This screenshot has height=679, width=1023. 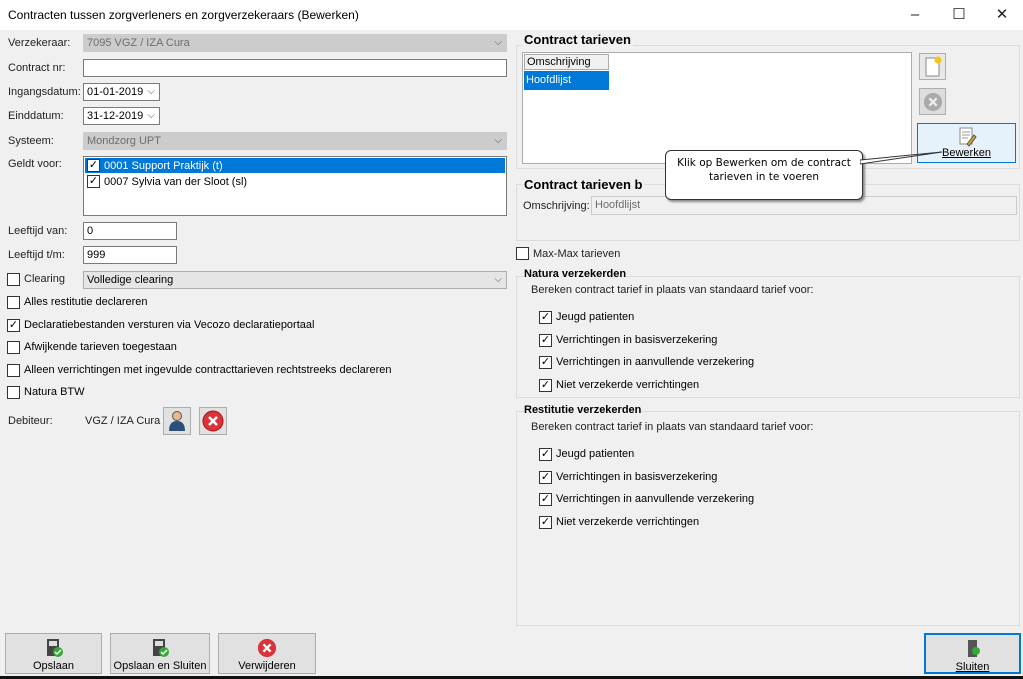 I want to click on opslaan-sluiten-label: Opslaan en Sluiten, so click(x=160, y=666).